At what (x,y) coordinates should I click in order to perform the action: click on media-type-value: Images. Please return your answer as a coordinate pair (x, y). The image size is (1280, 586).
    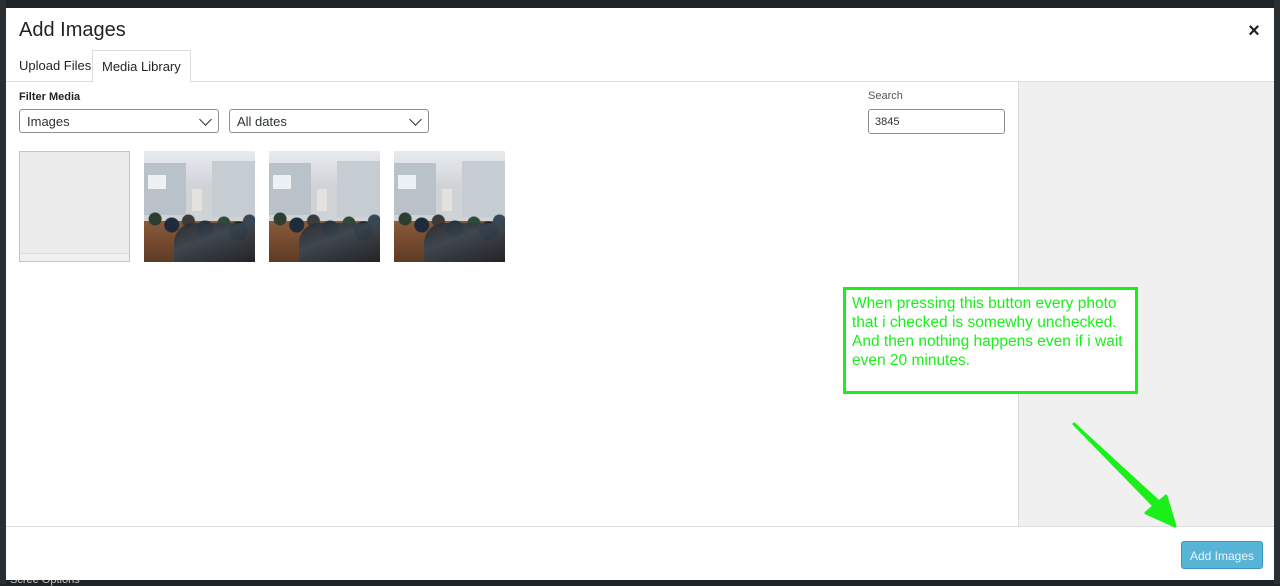
    Looking at the image, I should click on (48, 121).